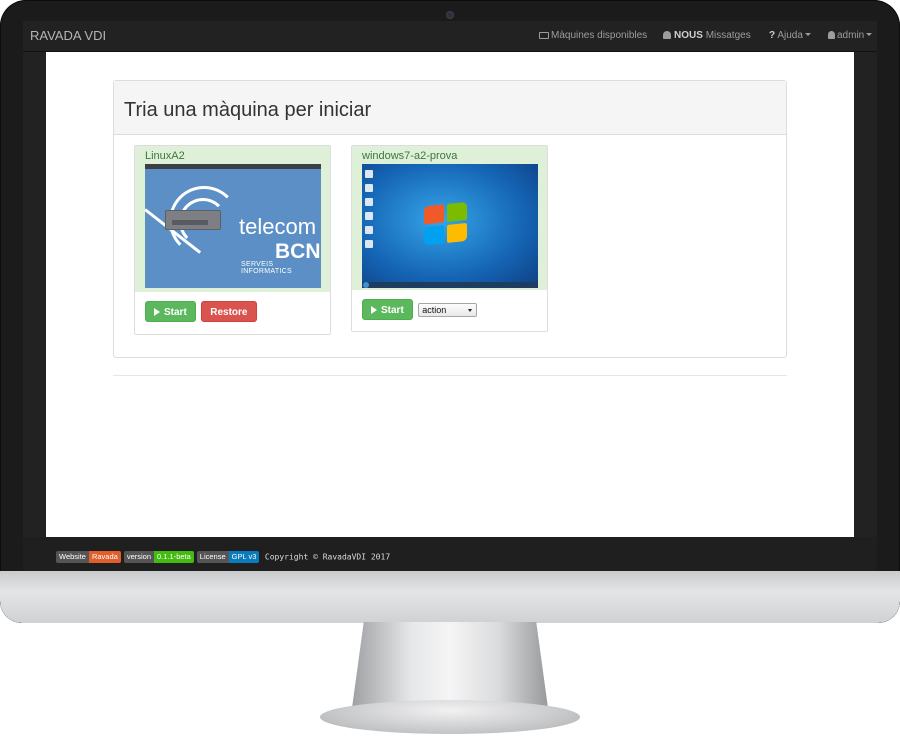 The width and height of the screenshot is (900, 753). I want to click on messages-count: NOUS, so click(688, 35).